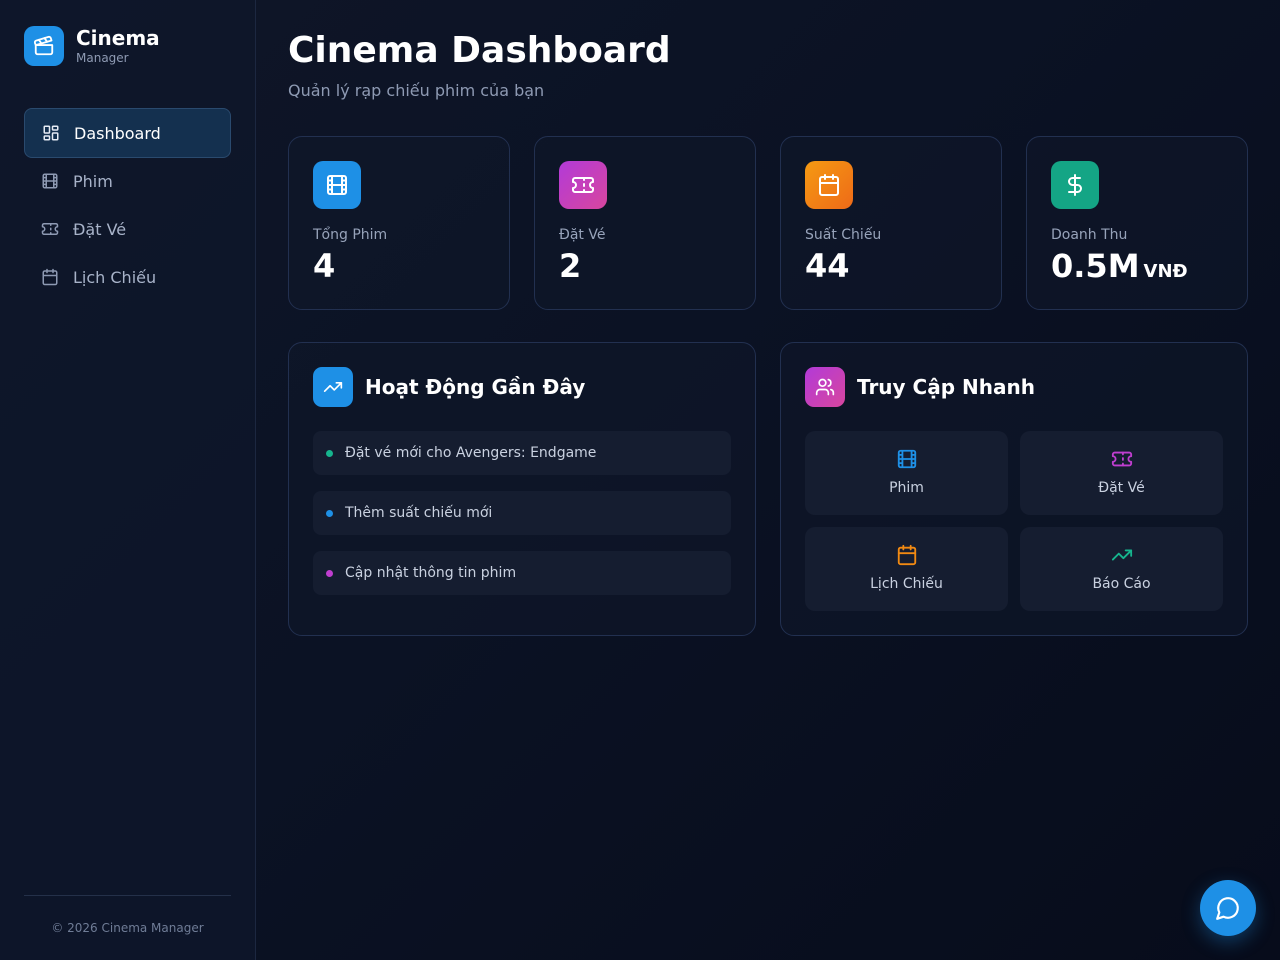  What do you see at coordinates (324, 266) in the screenshot?
I see `stat-value: 4` at bounding box center [324, 266].